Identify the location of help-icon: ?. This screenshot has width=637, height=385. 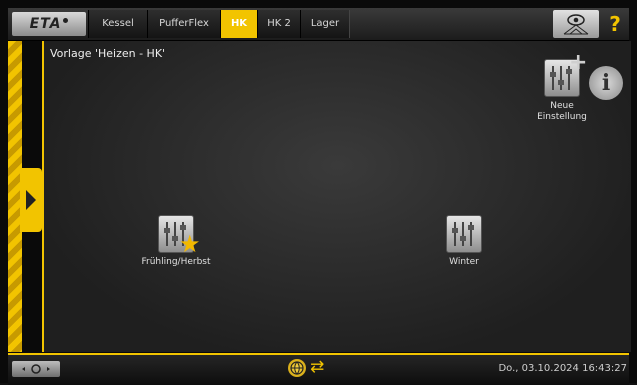
(615, 24).